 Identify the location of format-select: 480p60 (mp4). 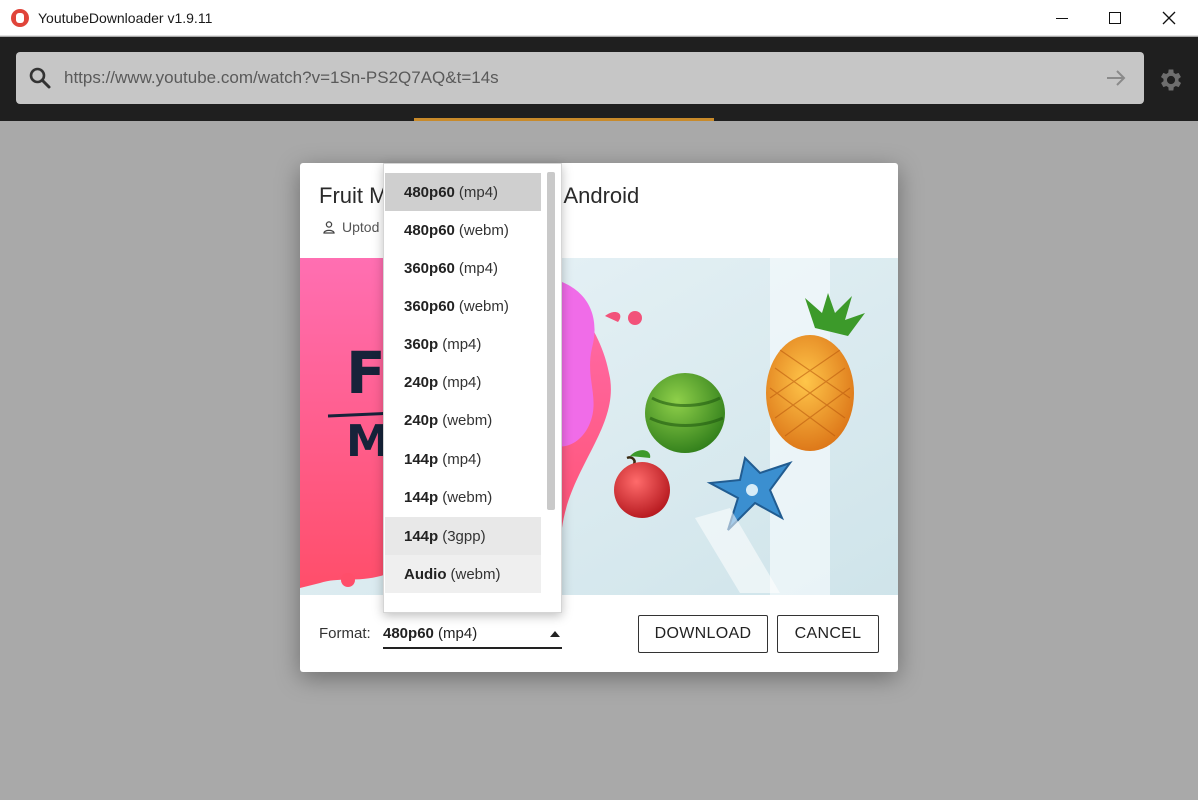
(472, 633).